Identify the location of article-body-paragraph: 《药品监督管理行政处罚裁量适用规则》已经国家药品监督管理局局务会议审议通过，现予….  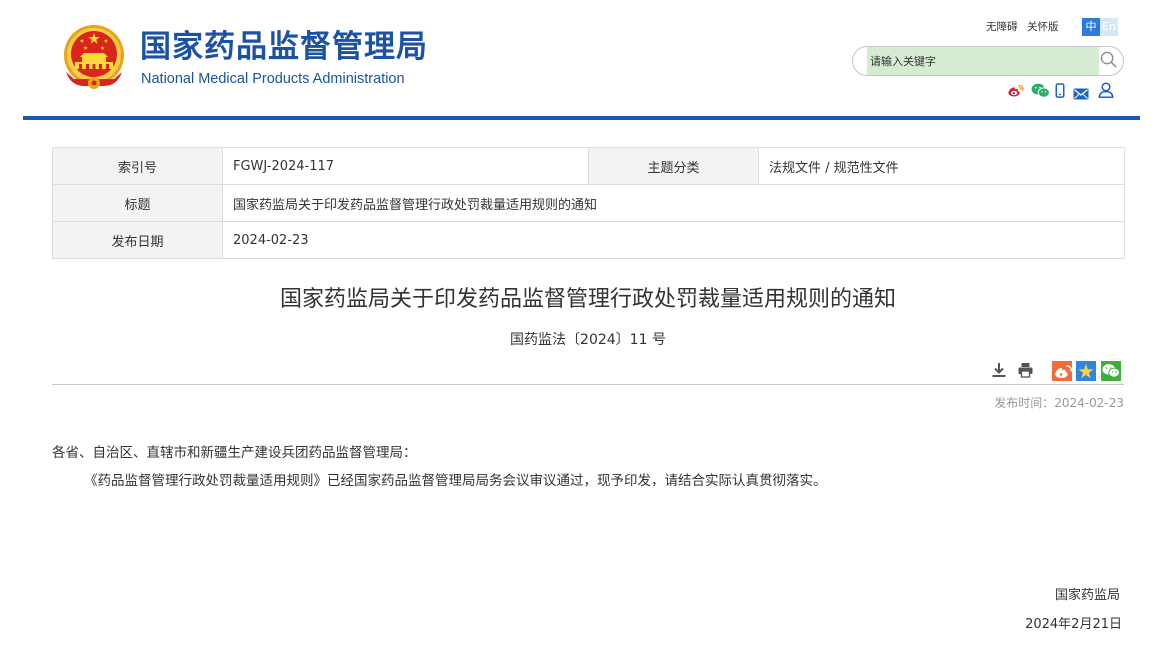
(455, 481).